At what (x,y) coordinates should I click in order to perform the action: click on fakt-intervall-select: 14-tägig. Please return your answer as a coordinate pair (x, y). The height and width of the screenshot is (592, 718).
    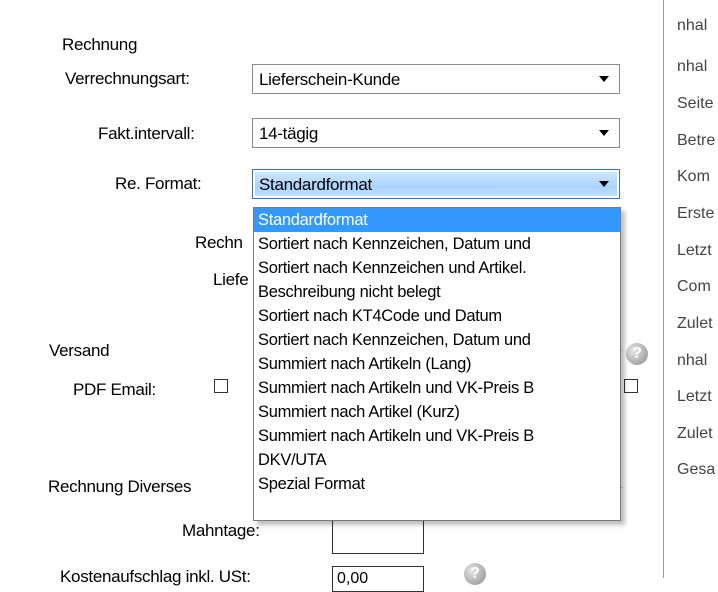
    Looking at the image, I should click on (436, 133).